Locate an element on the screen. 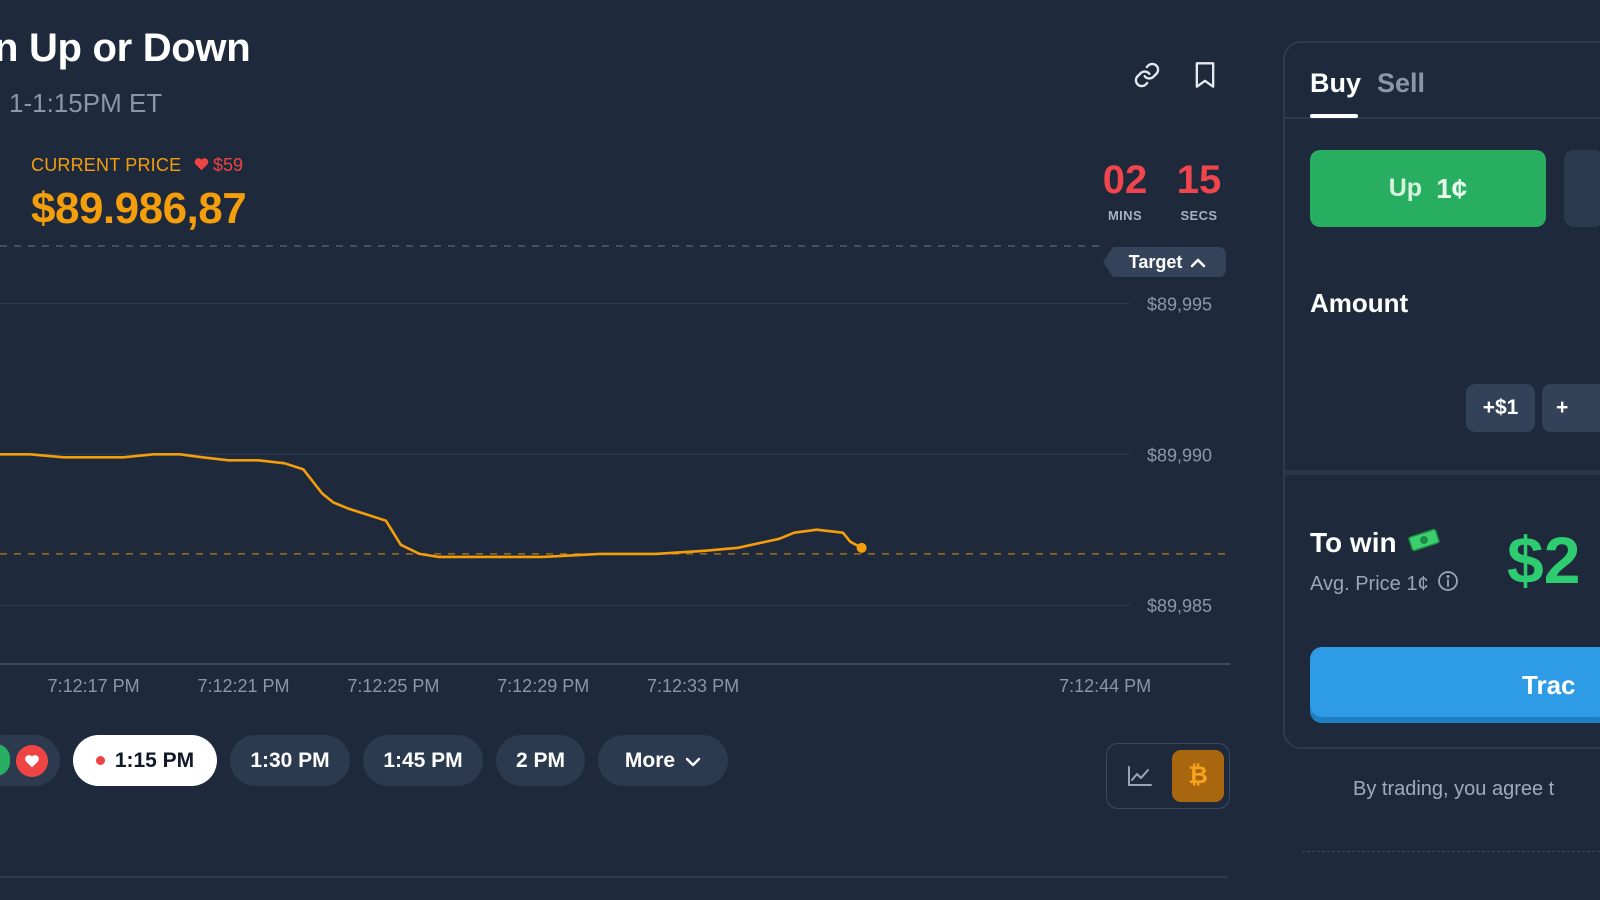 The height and width of the screenshot is (900, 1600). up-price: 1¢ is located at coordinates (1452, 188).